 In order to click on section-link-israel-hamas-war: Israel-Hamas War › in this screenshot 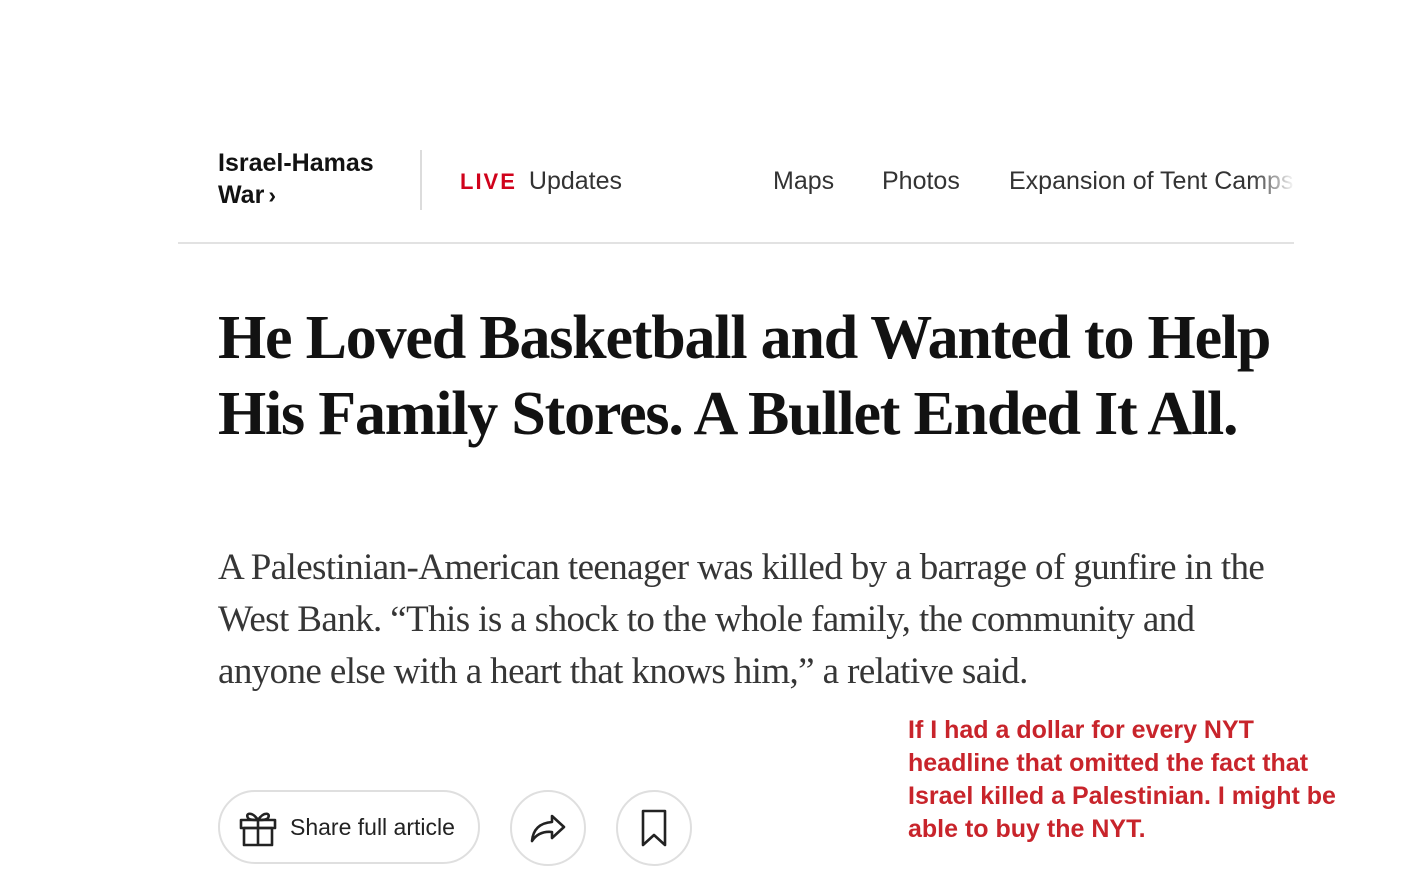, I will do `click(311, 179)`.